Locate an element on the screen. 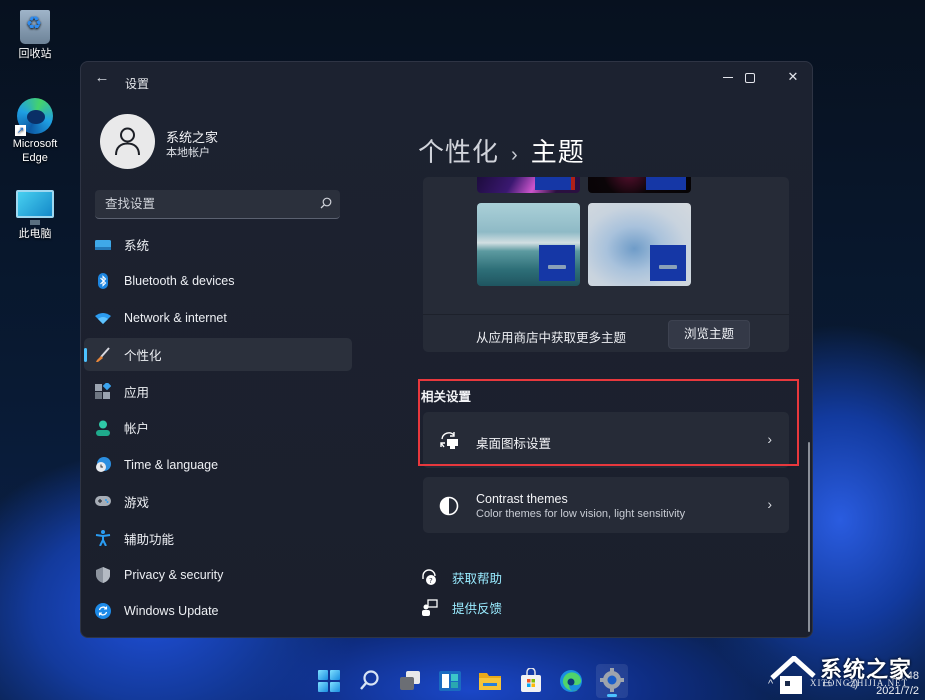 This screenshot has height=700, width=925. sidebar-item-label: Privacy & security is located at coordinates (174, 574).